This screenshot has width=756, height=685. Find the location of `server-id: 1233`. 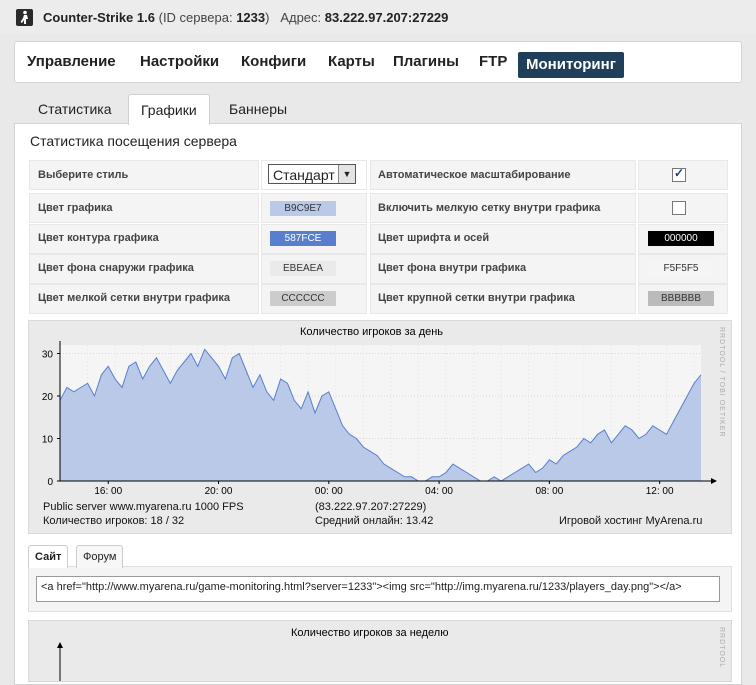

server-id: 1233 is located at coordinates (251, 17).